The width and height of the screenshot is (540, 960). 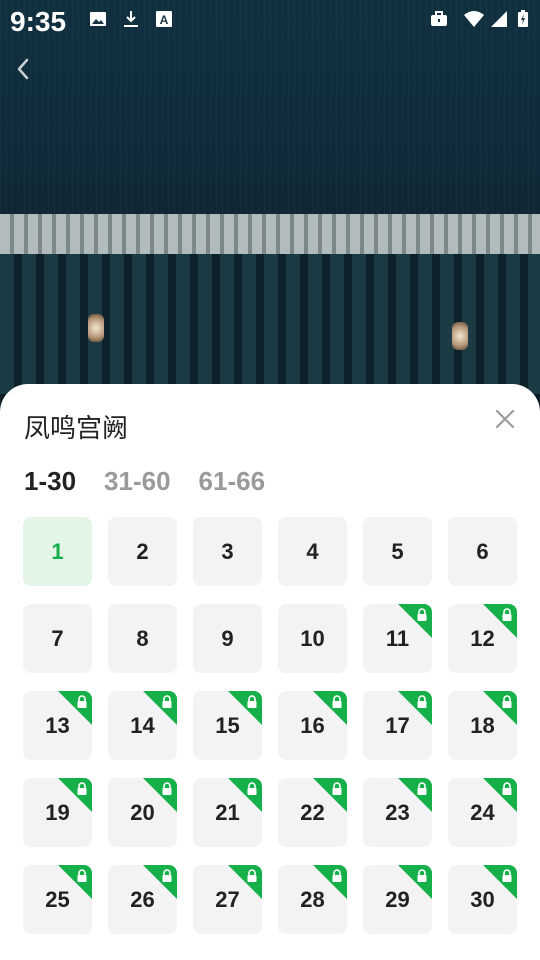 I want to click on episode-10-button: 10, so click(x=312, y=638).